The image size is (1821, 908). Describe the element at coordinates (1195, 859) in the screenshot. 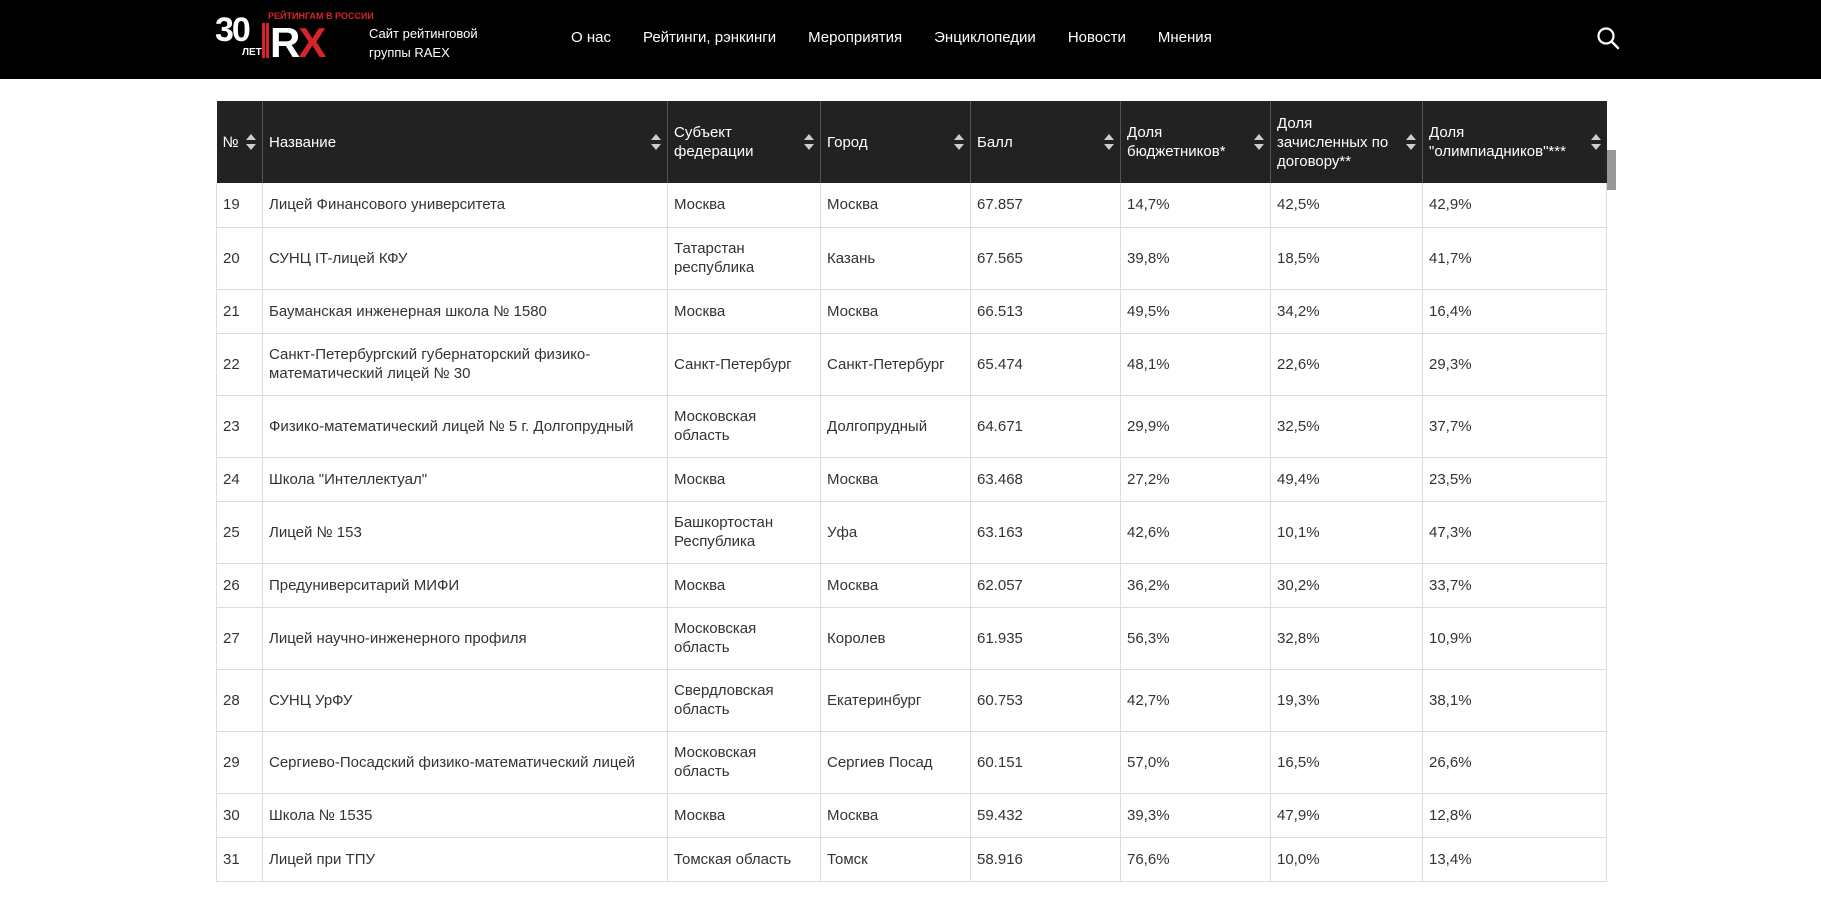

I see `table-cell: 76,6%` at that location.